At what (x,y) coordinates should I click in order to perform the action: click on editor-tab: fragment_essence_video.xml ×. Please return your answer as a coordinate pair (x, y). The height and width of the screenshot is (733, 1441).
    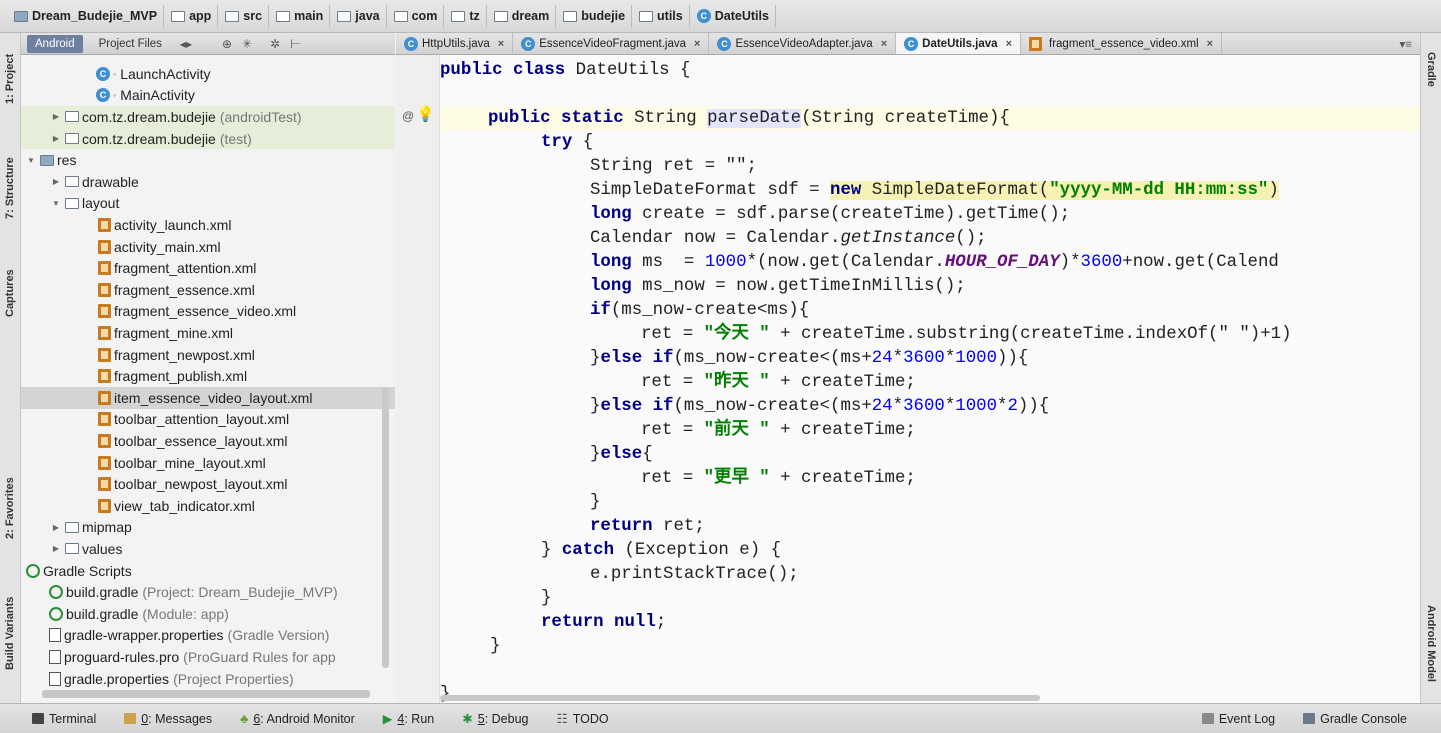
    Looking at the image, I should click on (1122, 43).